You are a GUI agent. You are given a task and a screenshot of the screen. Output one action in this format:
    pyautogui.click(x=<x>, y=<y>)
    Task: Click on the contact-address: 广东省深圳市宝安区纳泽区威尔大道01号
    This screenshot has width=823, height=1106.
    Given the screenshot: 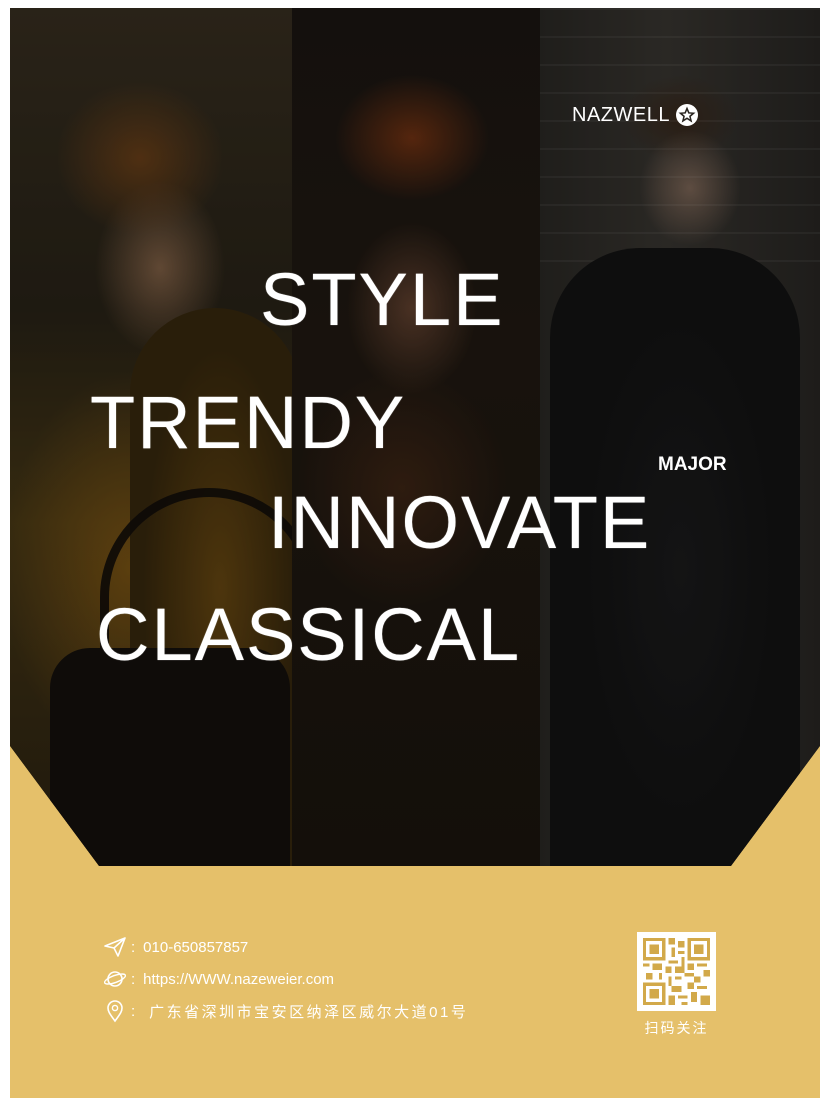 What is the action you would take?
    pyautogui.click(x=309, y=1012)
    